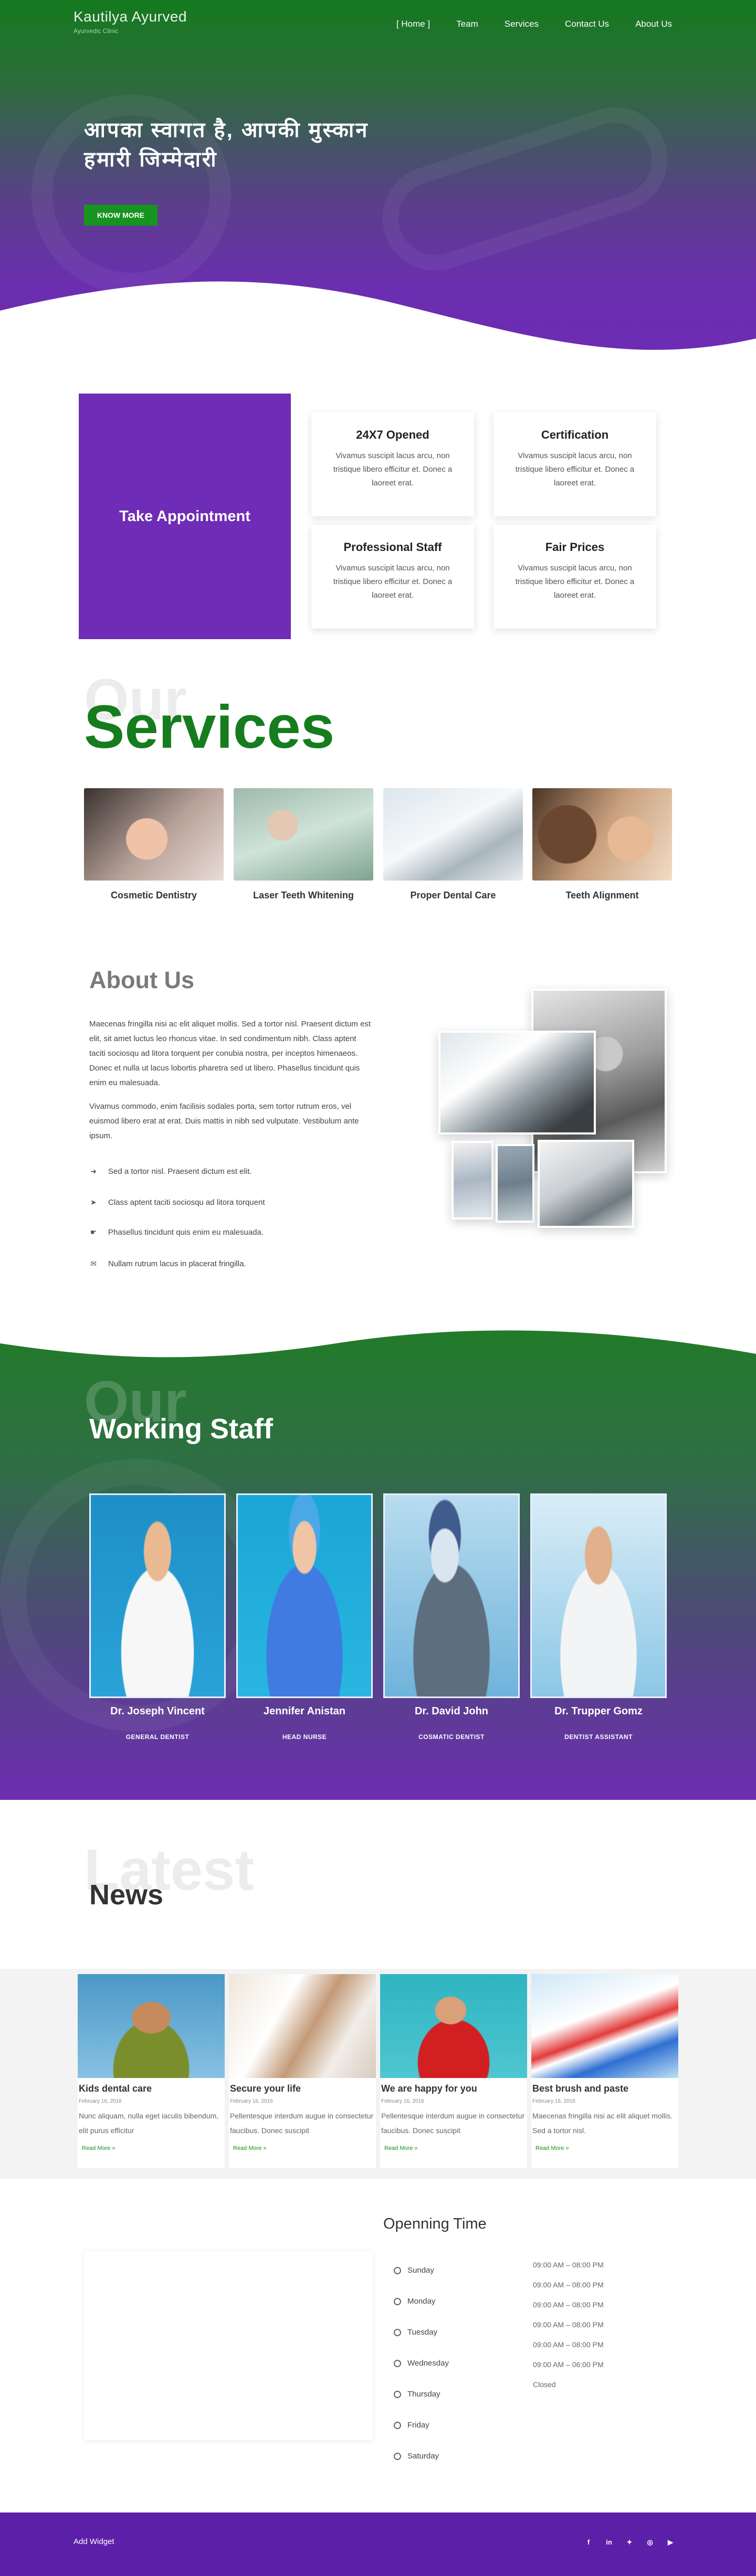 This screenshot has height=2576, width=756. What do you see at coordinates (392, 434) in the screenshot?
I see `feature-title: 24X7 Opened` at bounding box center [392, 434].